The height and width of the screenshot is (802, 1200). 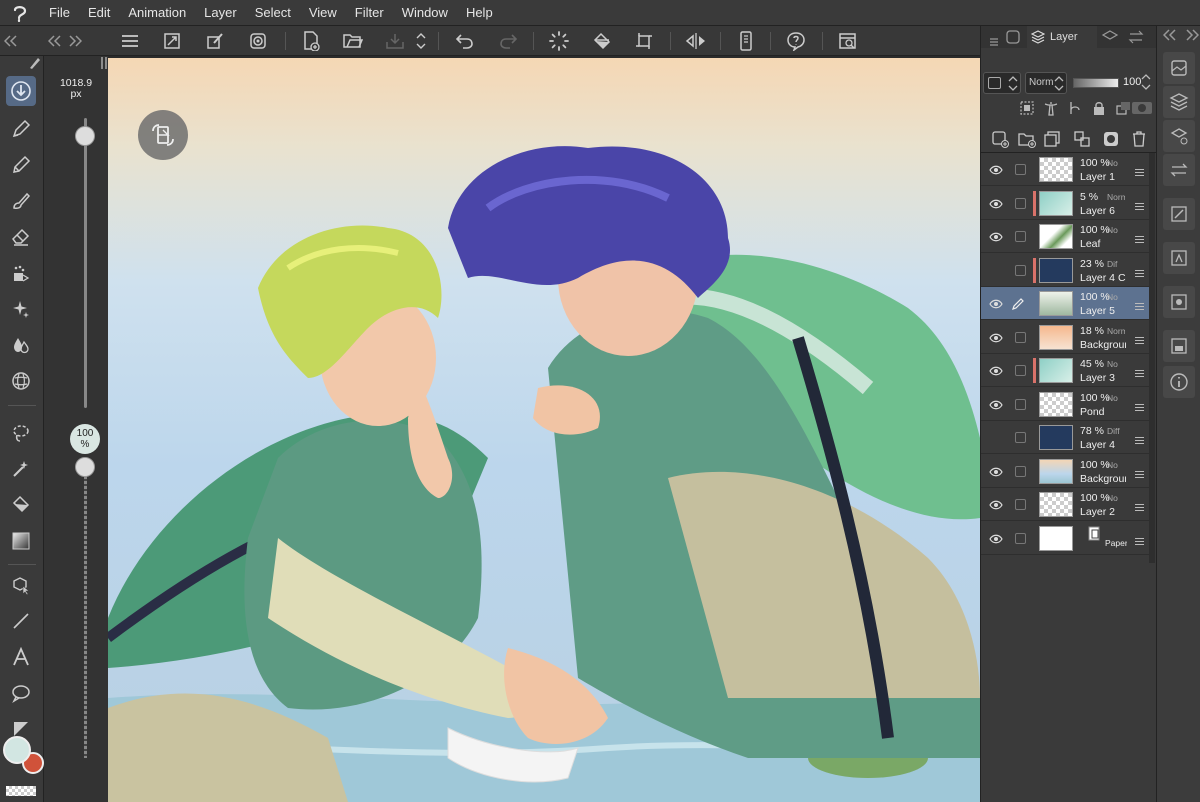 What do you see at coordinates (1103, 211) in the screenshot?
I see `layer-name: Layer 6` at bounding box center [1103, 211].